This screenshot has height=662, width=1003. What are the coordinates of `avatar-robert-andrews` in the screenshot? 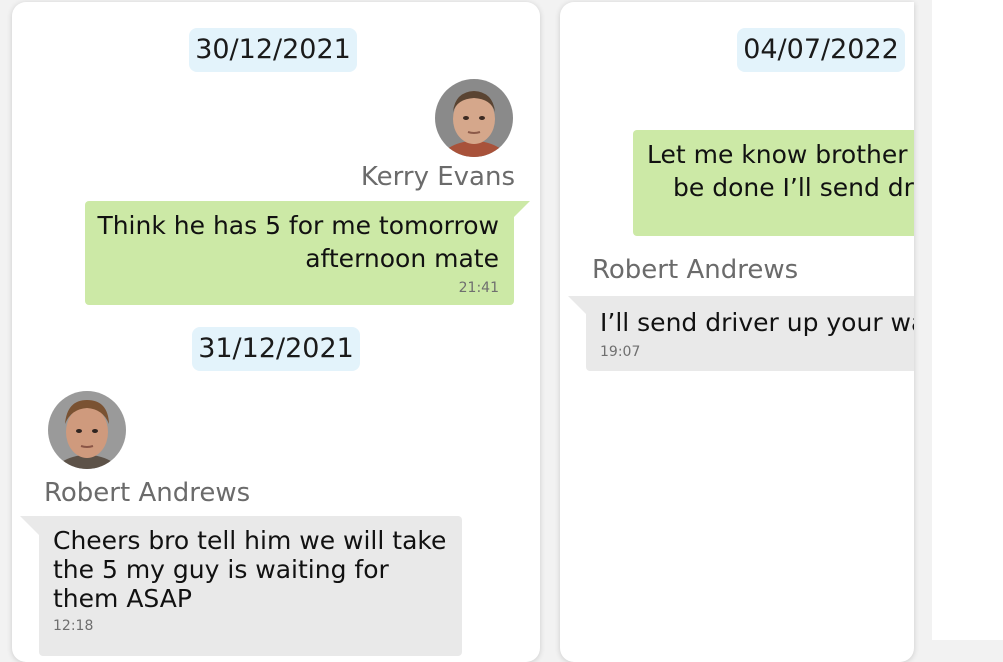 It's located at (87, 430).